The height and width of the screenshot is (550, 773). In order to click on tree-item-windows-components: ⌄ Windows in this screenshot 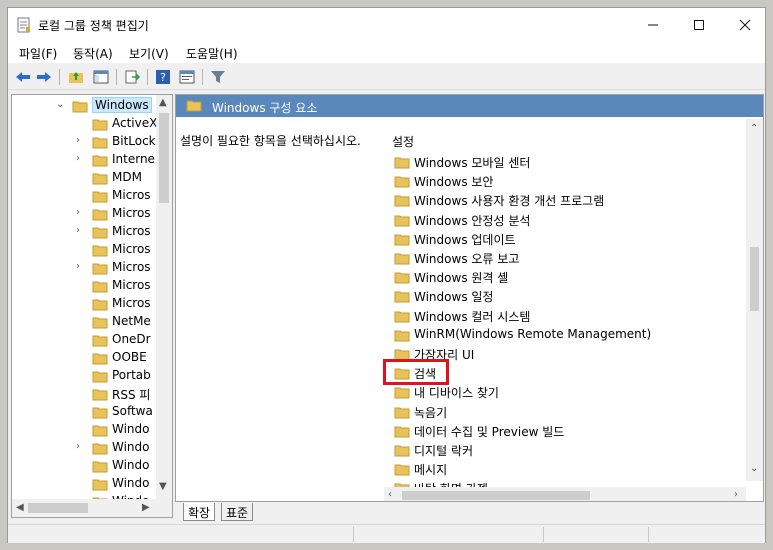, I will do `click(92, 106)`.